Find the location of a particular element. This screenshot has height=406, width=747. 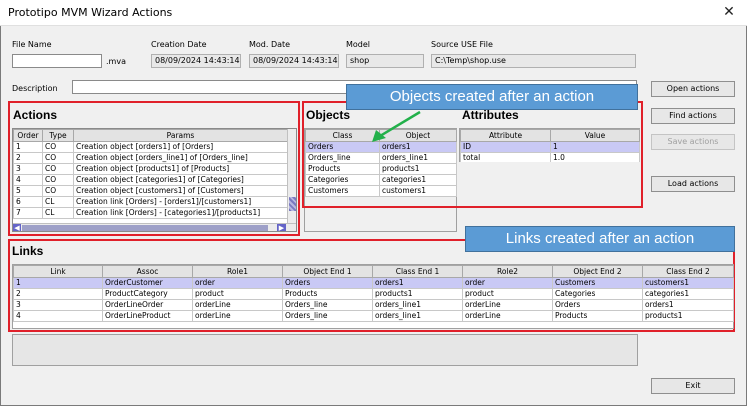

links-col-assoc: Assoc is located at coordinates (147, 271).